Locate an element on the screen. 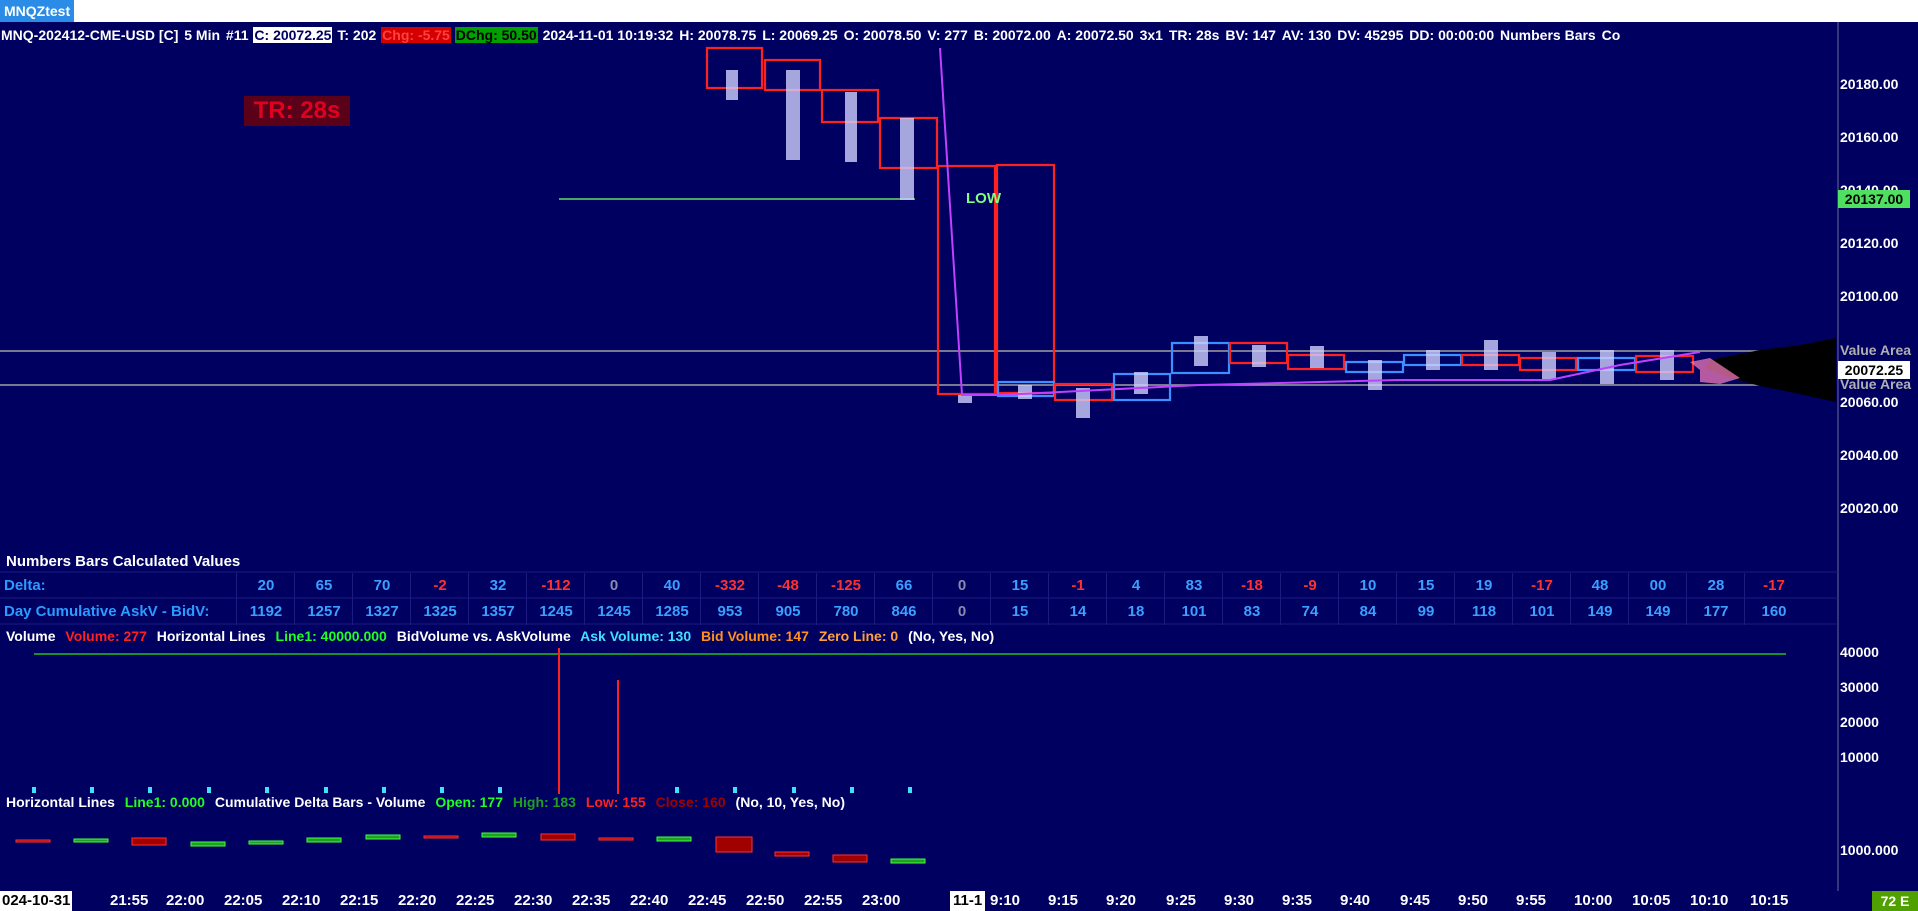 This screenshot has height=911, width=1918. table-cell: 66 is located at coordinates (903, 586).